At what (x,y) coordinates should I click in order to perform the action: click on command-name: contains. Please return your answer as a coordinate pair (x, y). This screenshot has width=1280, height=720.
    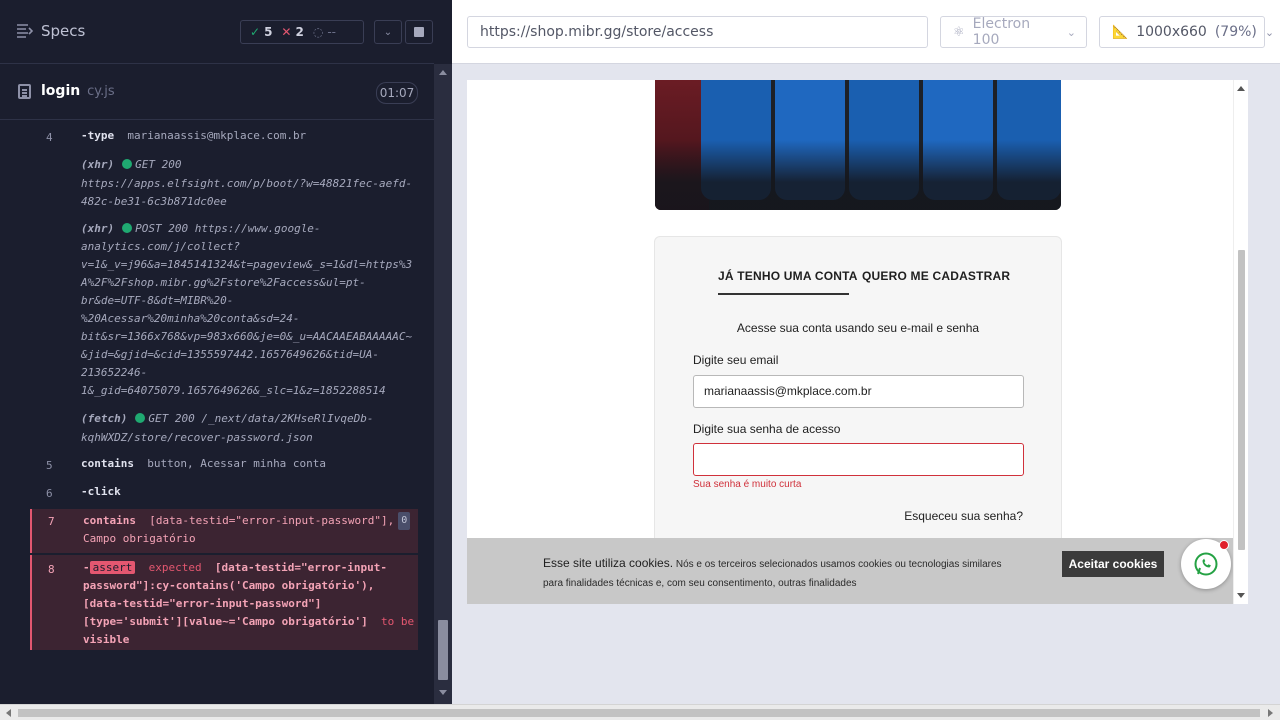
    Looking at the image, I should click on (109, 520).